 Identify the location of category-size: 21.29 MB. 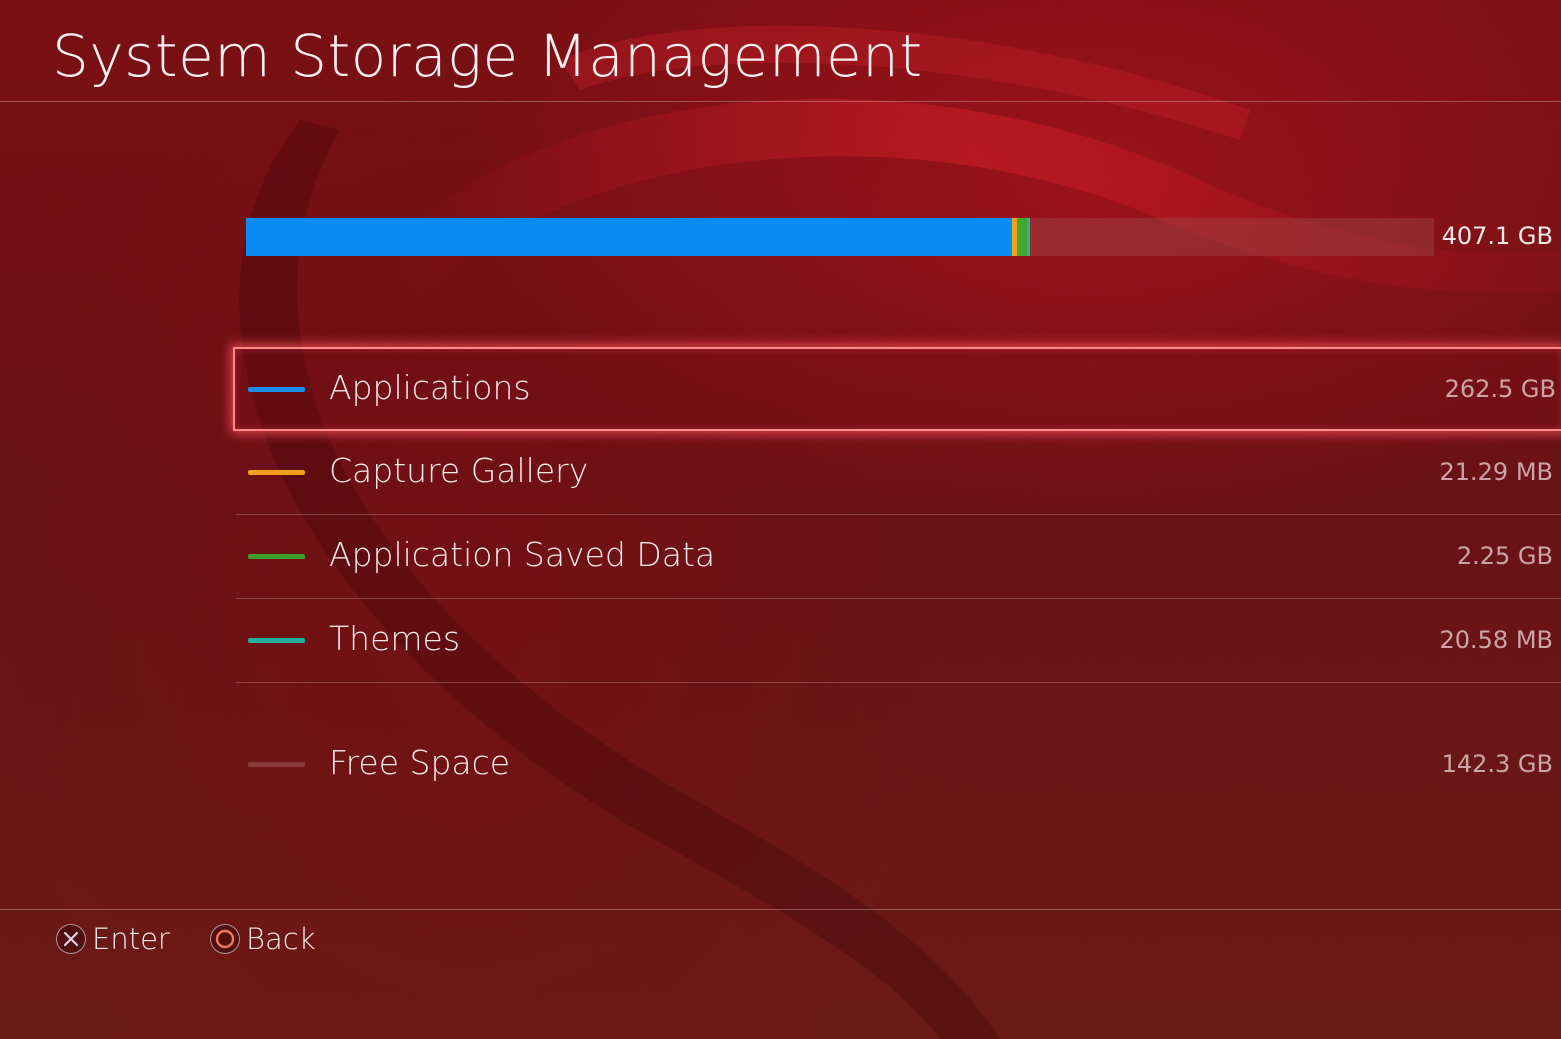
(1496, 472).